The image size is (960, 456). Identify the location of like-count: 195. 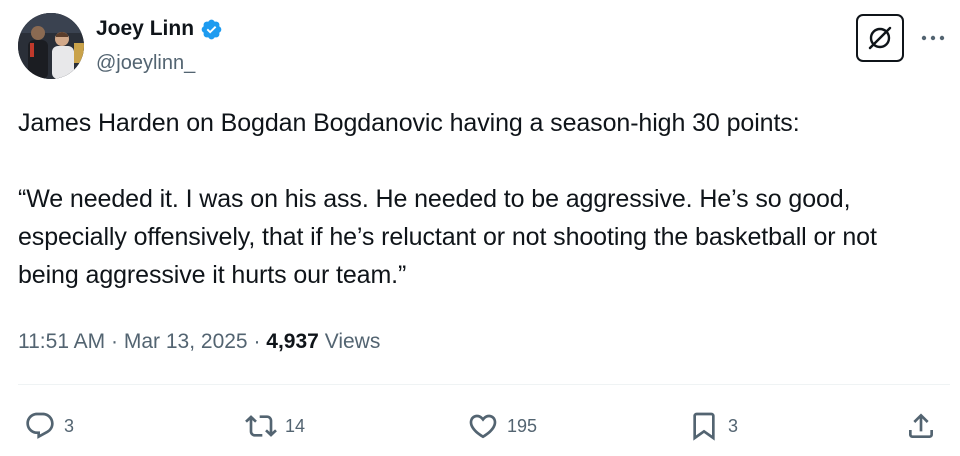
(522, 425).